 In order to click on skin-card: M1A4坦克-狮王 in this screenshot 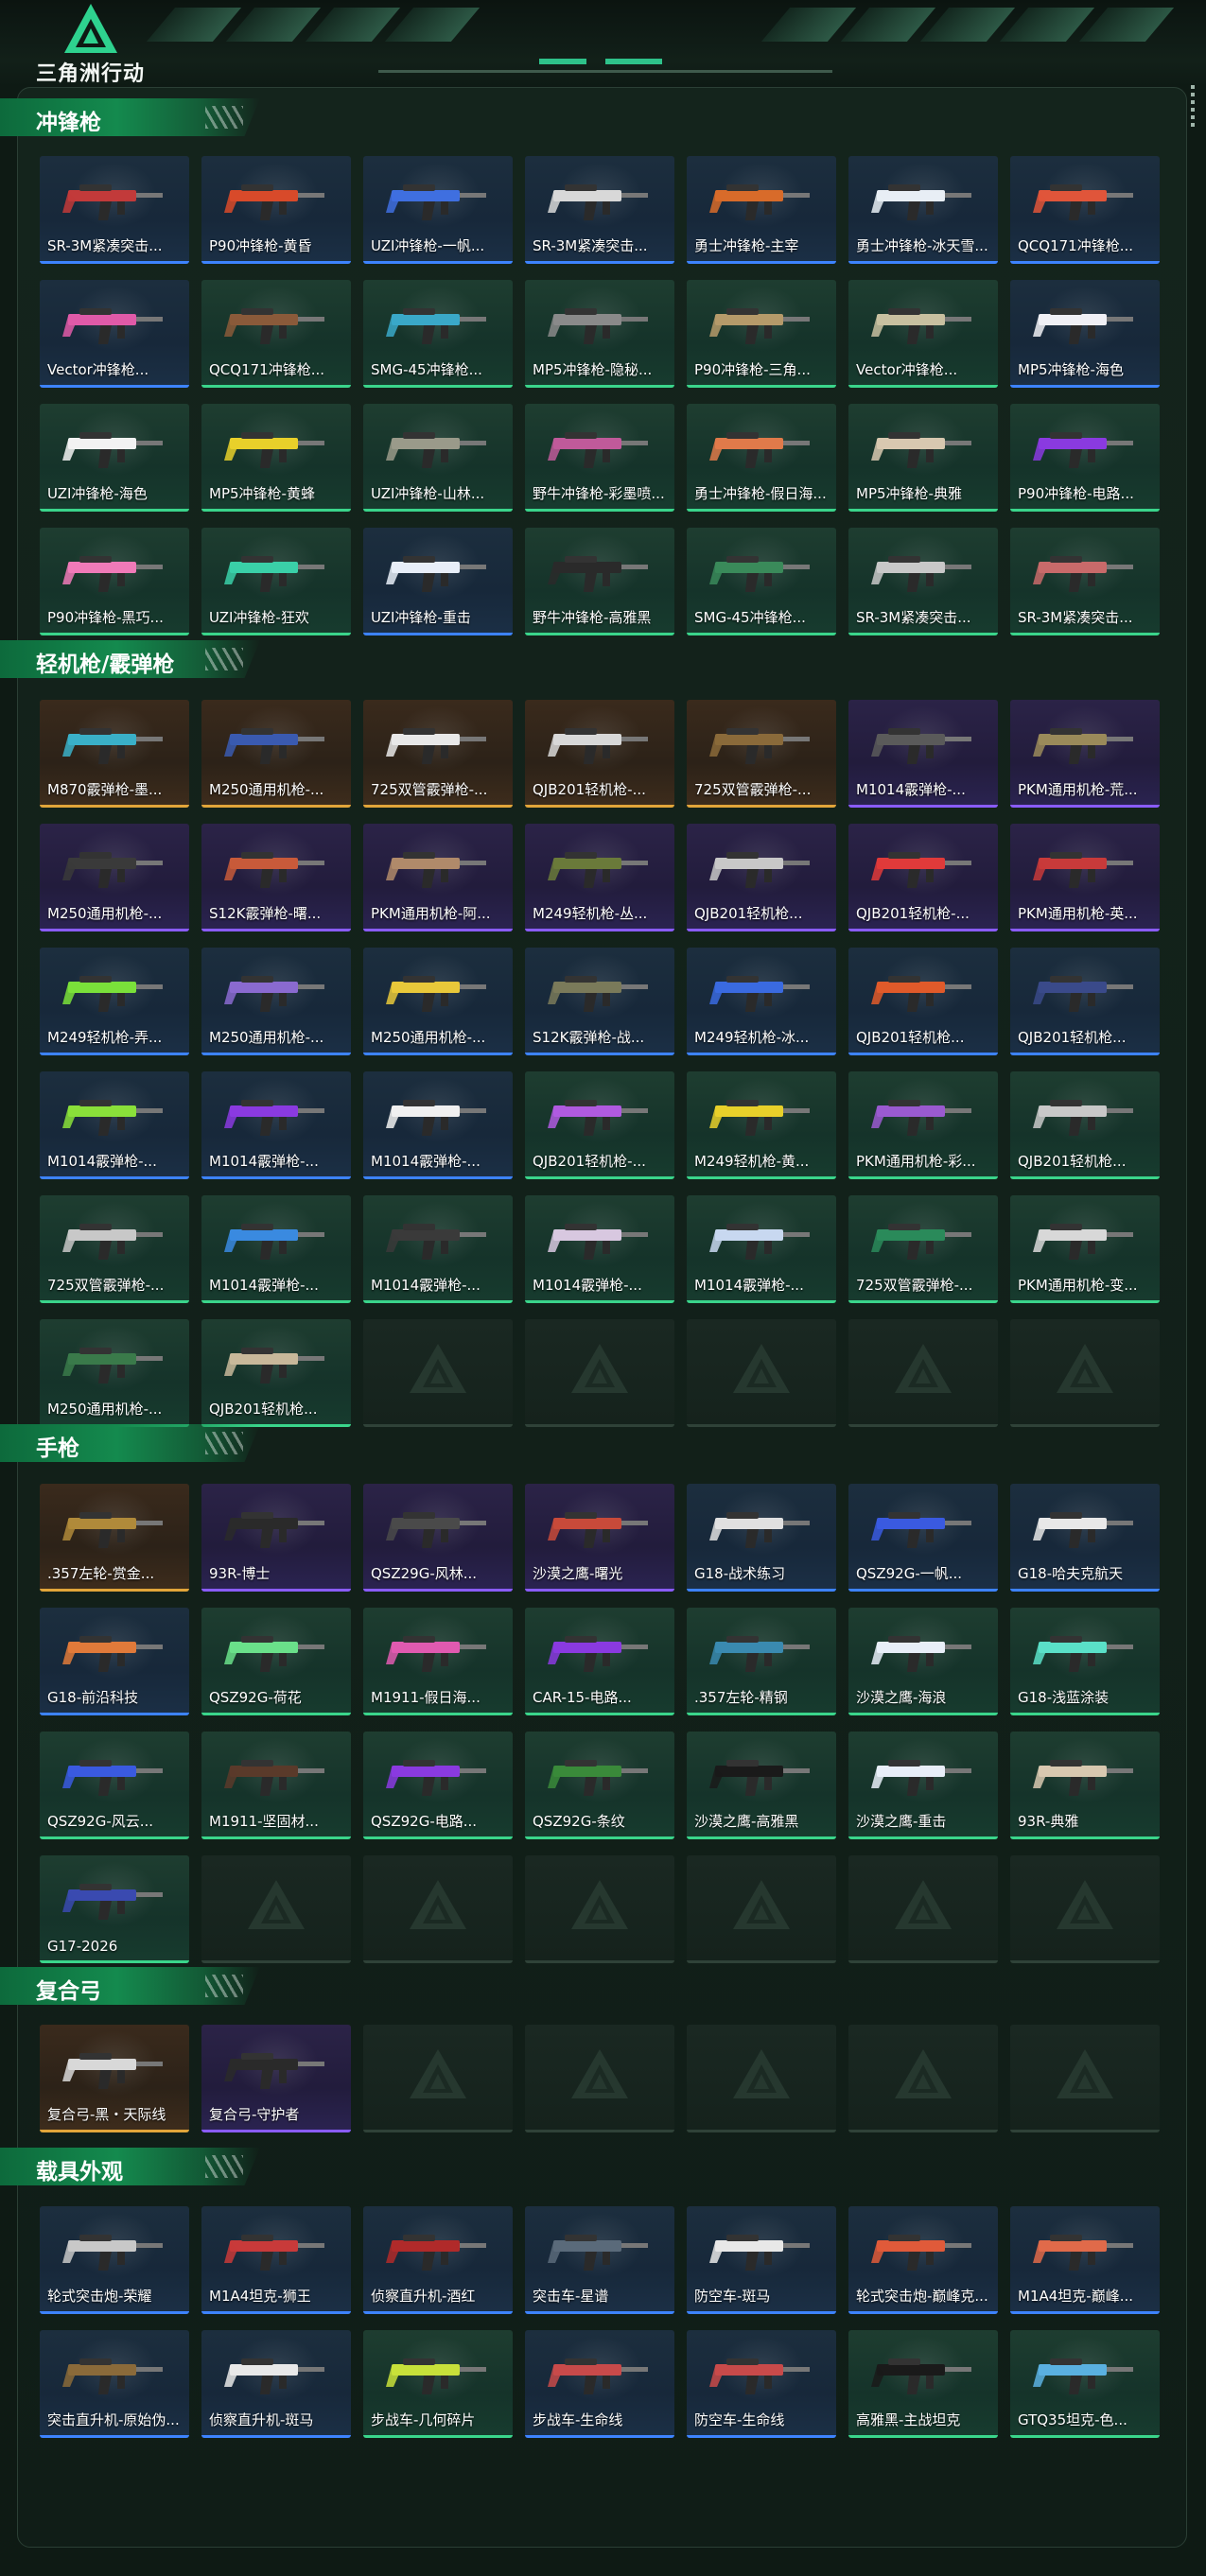, I will do `click(276, 2260)`.